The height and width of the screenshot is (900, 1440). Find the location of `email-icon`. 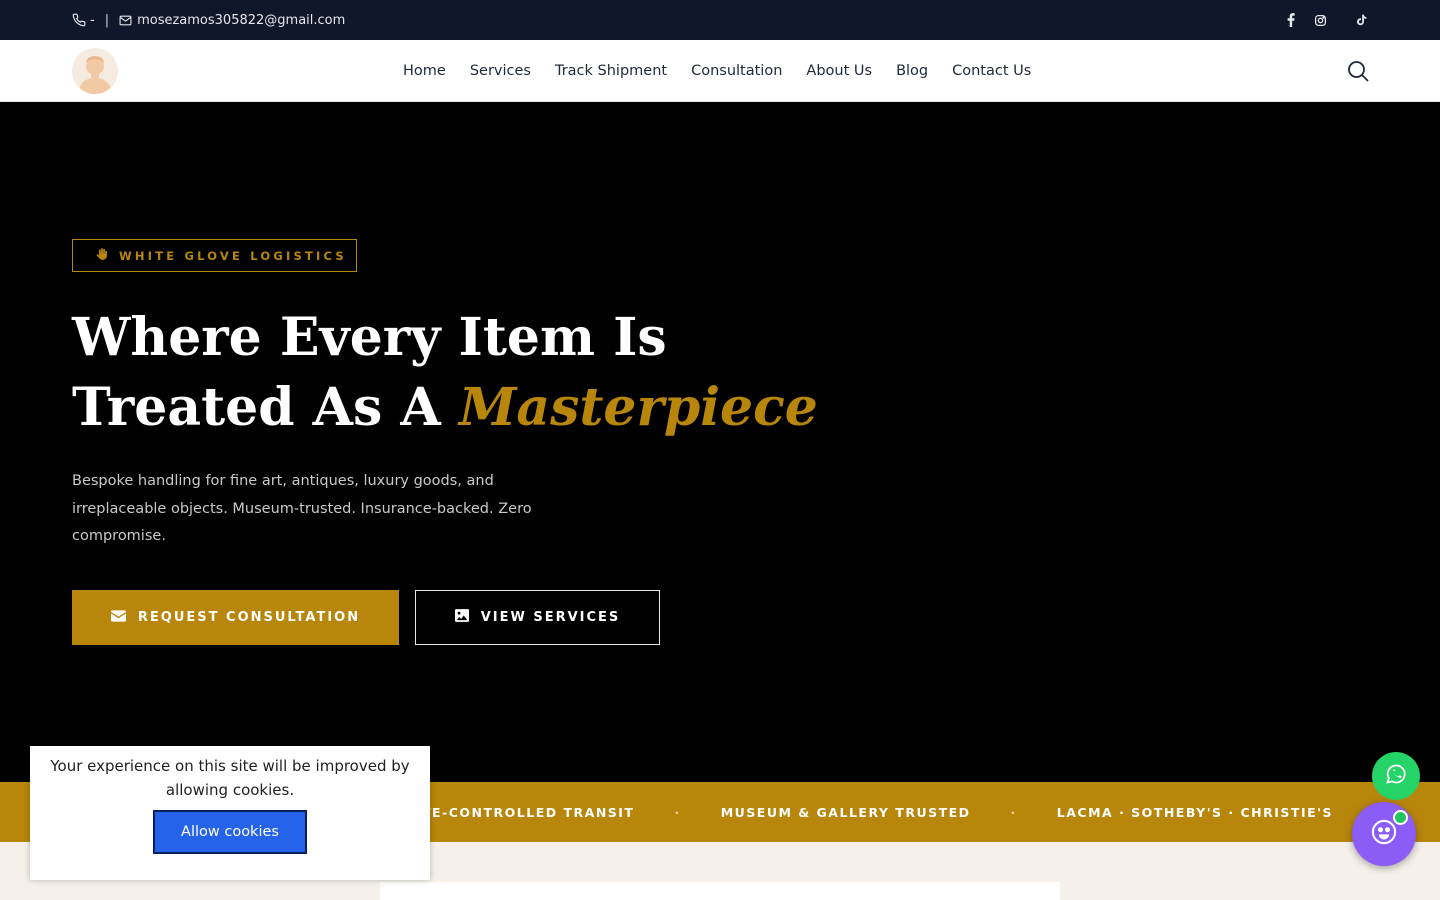

email-icon is located at coordinates (125, 20).